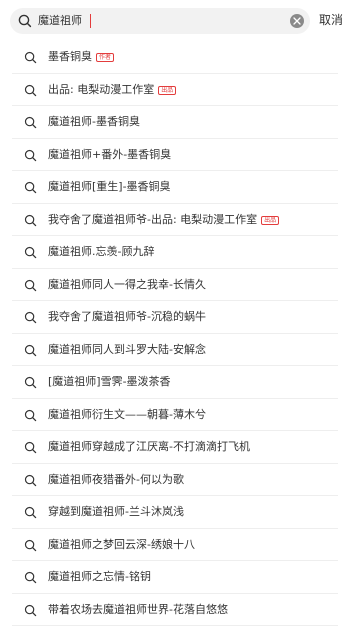  What do you see at coordinates (175, 382) in the screenshot?
I see `suggestion-item: [魔道祖师]雪霁-墨泼茶香` at bounding box center [175, 382].